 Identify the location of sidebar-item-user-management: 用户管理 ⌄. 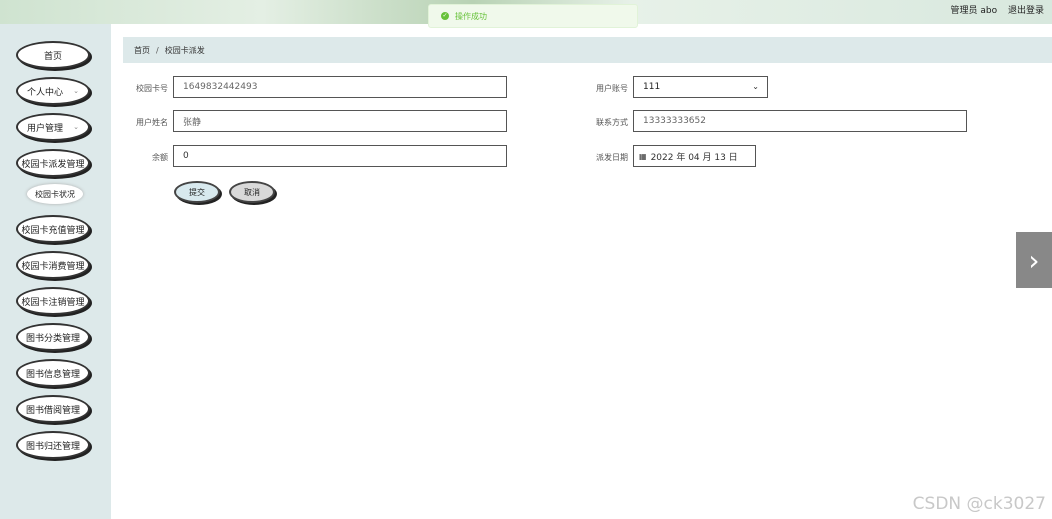
(53, 127).